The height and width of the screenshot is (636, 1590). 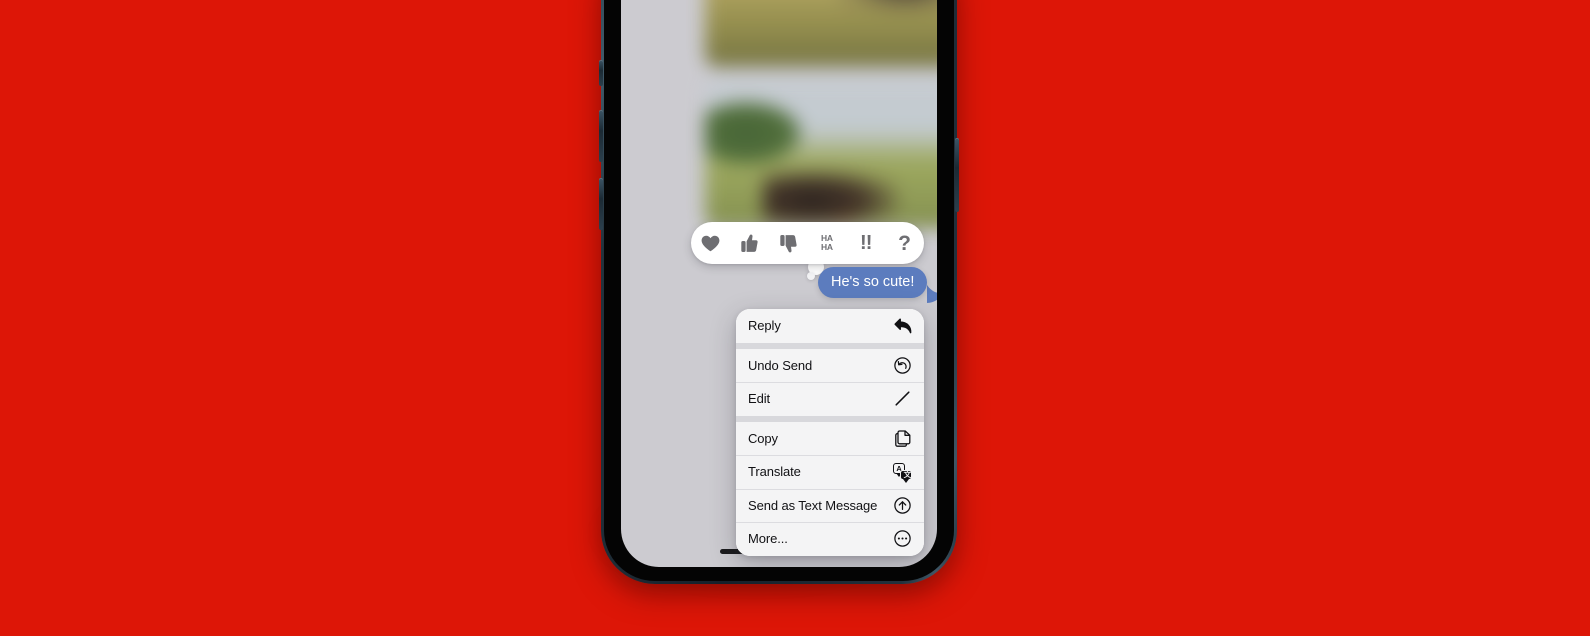 What do you see at coordinates (902, 538) in the screenshot?
I see `ellipsis-circle-icon` at bounding box center [902, 538].